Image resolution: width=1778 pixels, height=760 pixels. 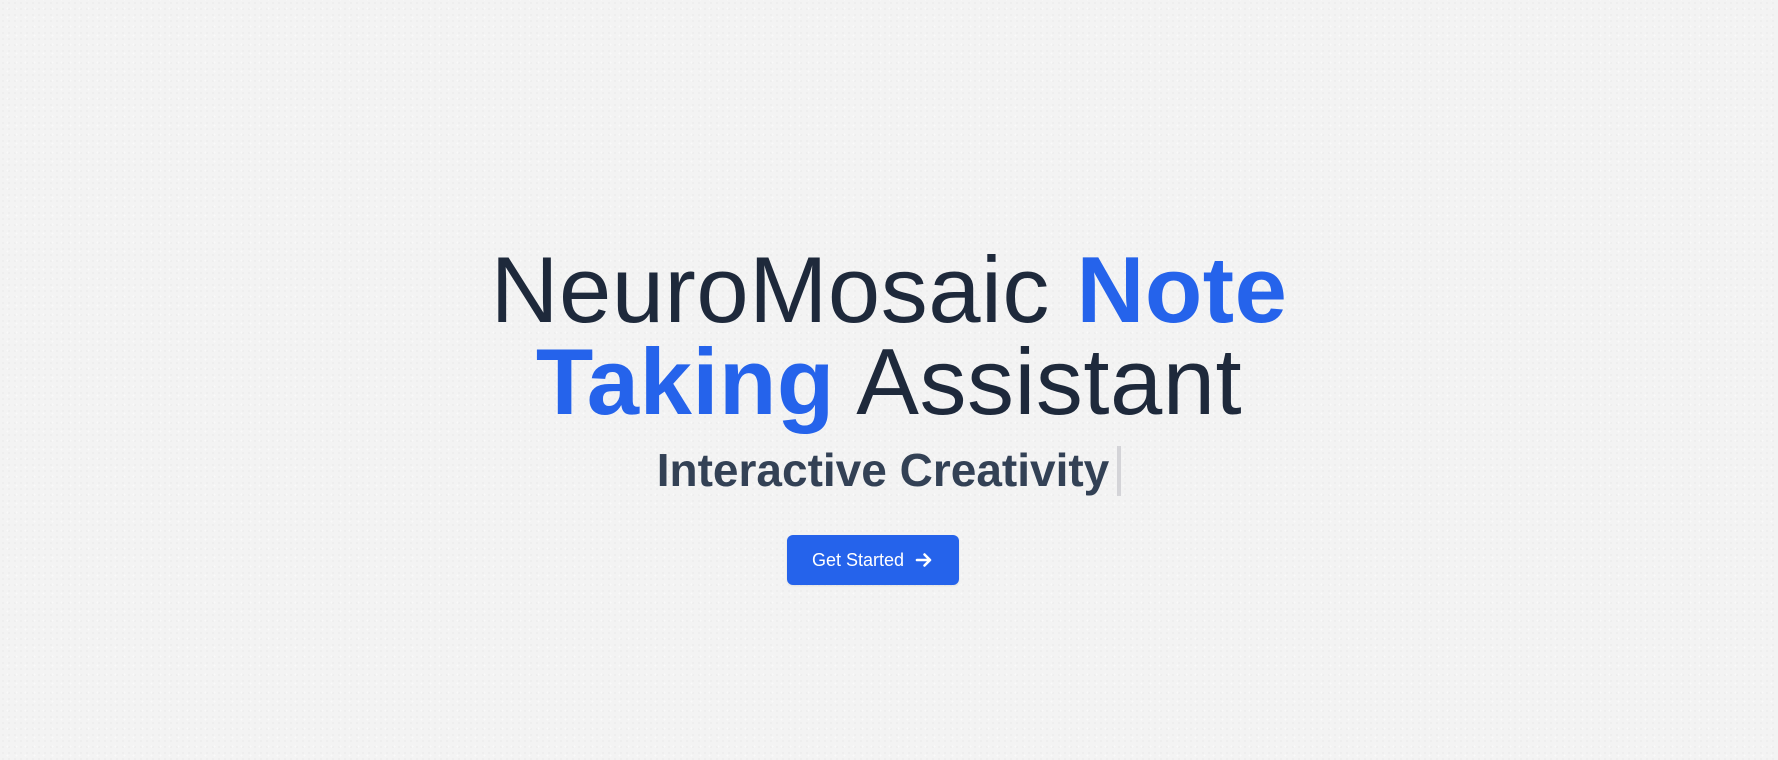 What do you see at coordinates (883, 470) in the screenshot?
I see `typing-text: Interactive Creativity` at bounding box center [883, 470].